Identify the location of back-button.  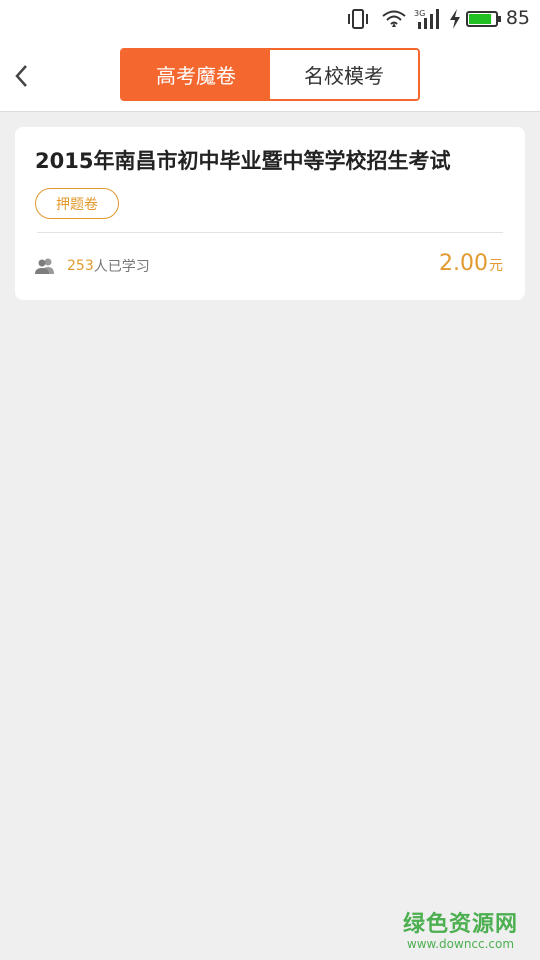
(22, 76).